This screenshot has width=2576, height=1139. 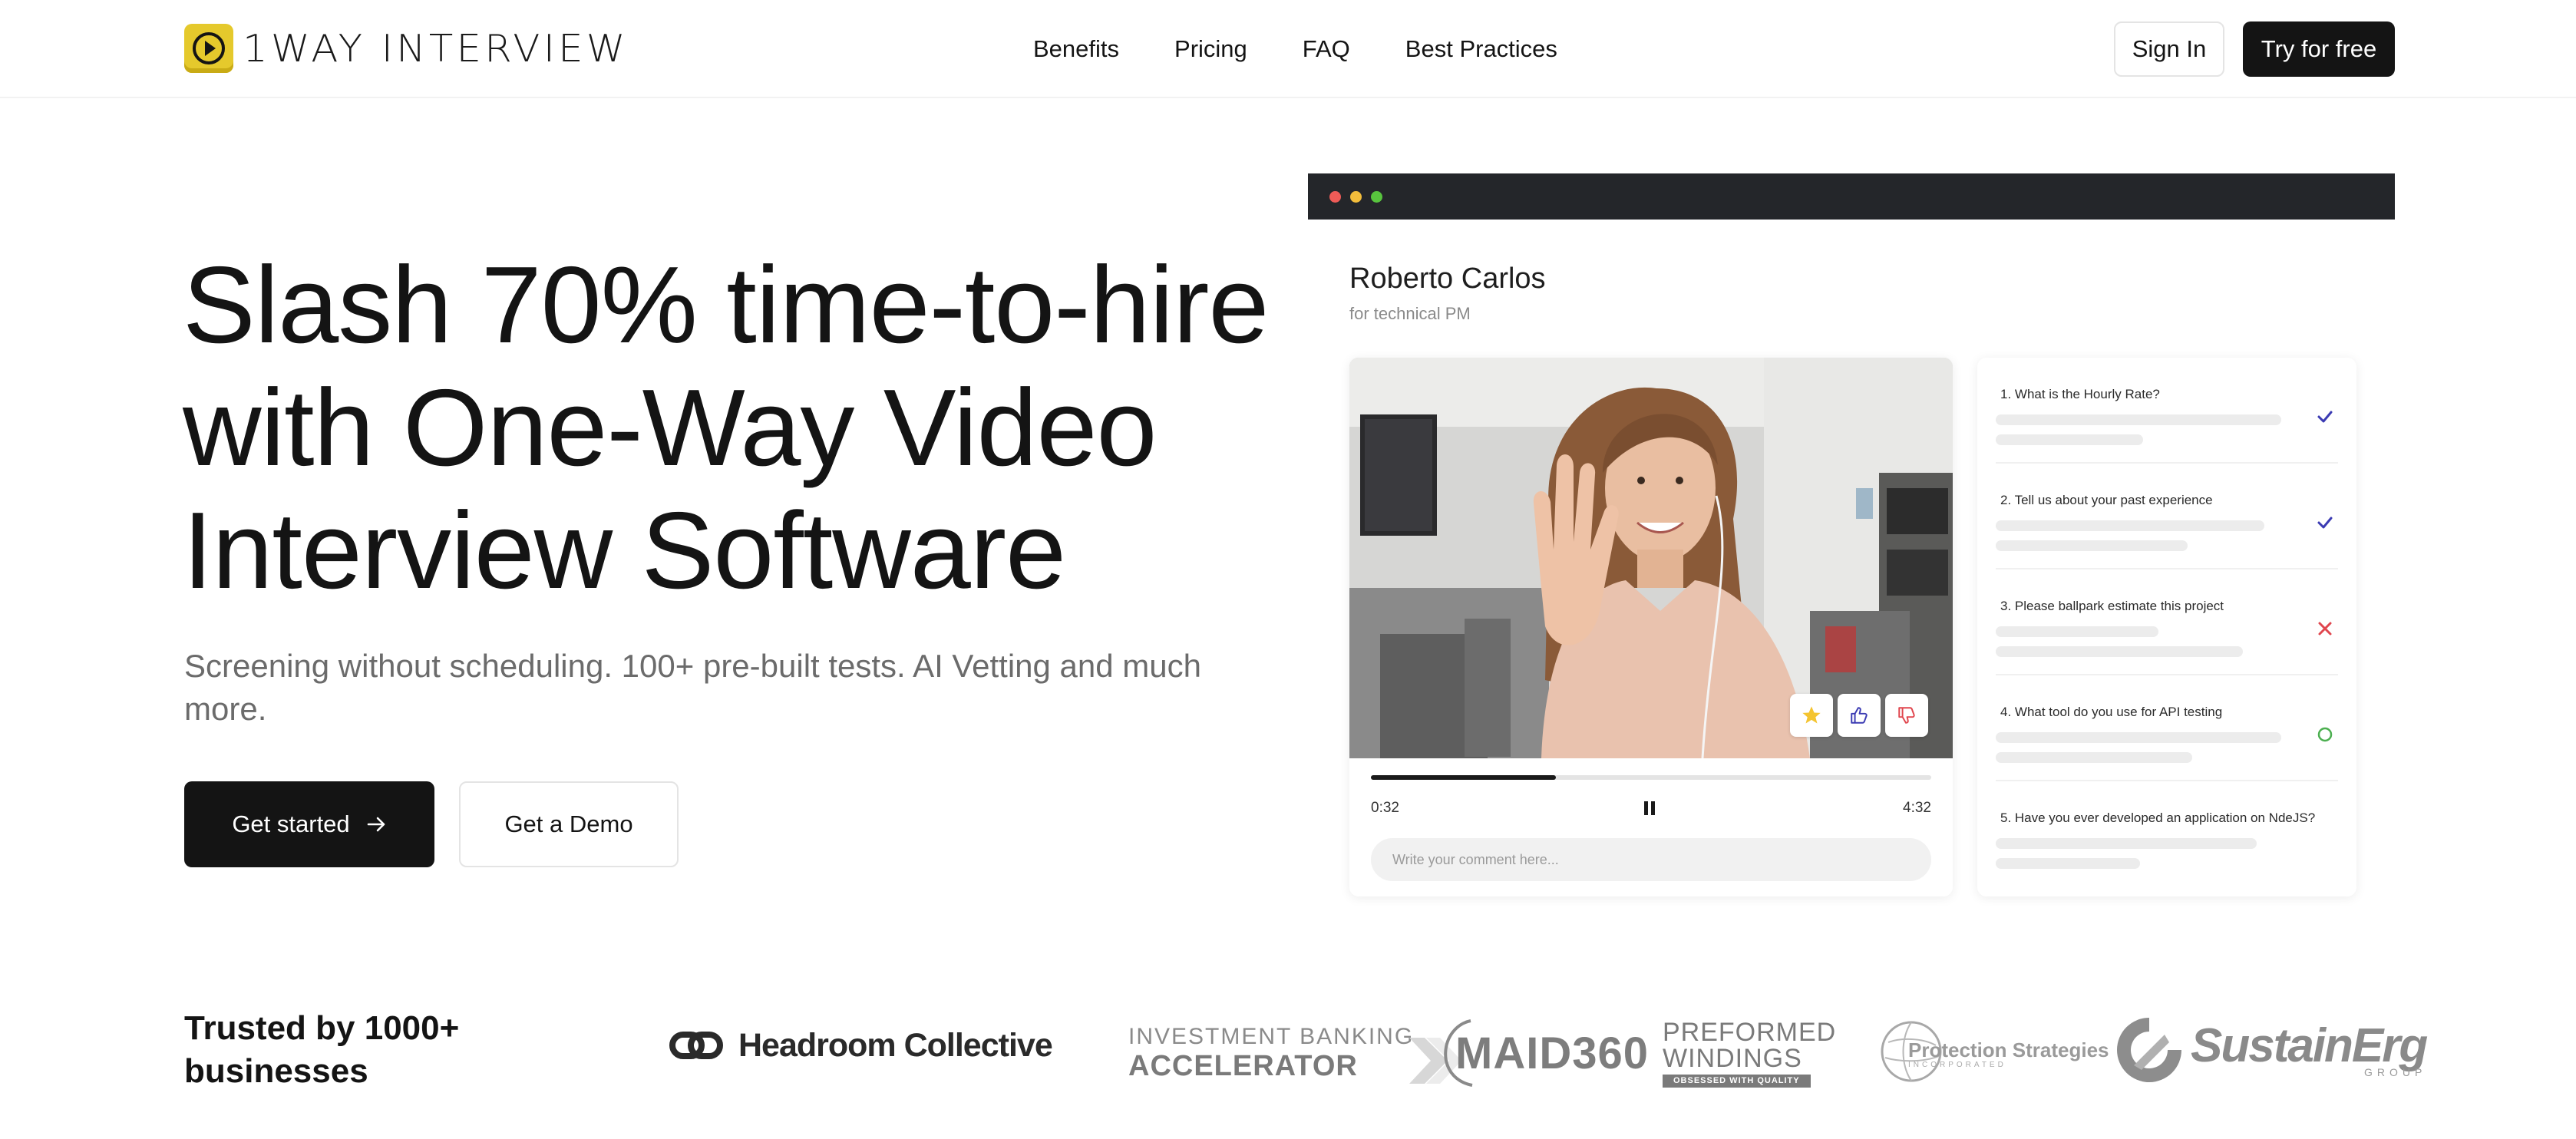 I want to click on maid360-logo: MAID360, so click(x=1540, y=1053).